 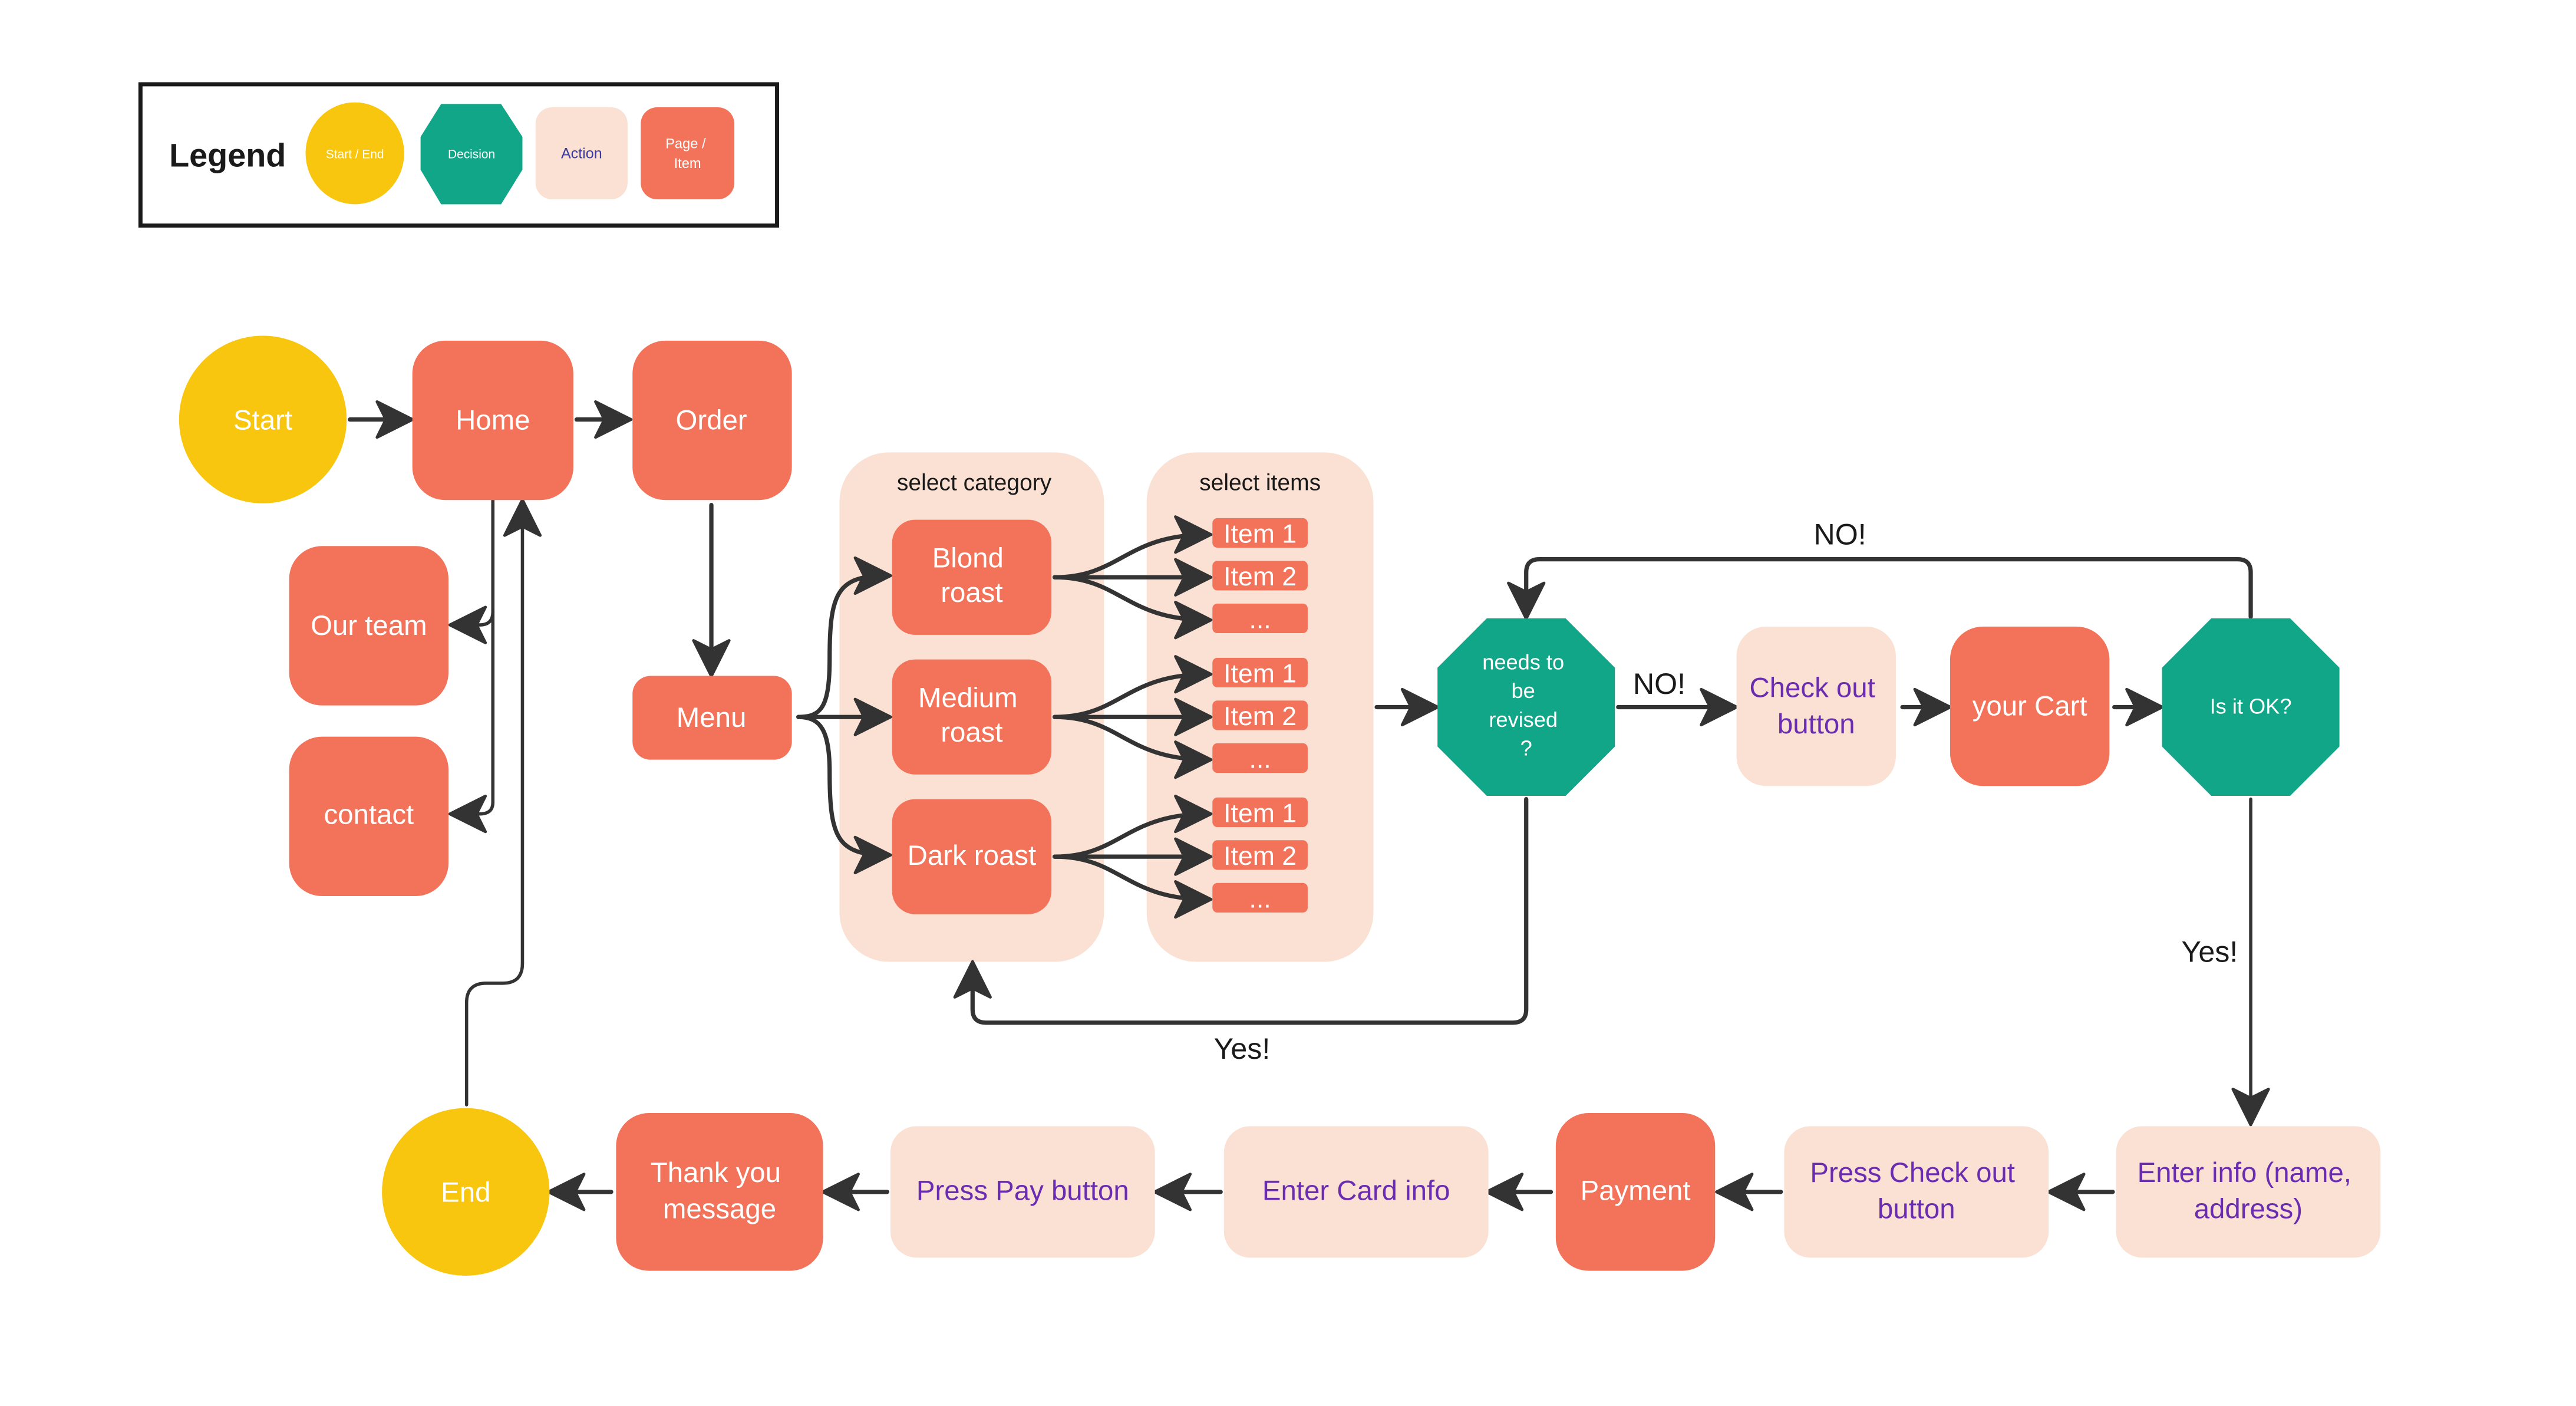 I want to click on contact-label: contact, so click(x=369, y=814).